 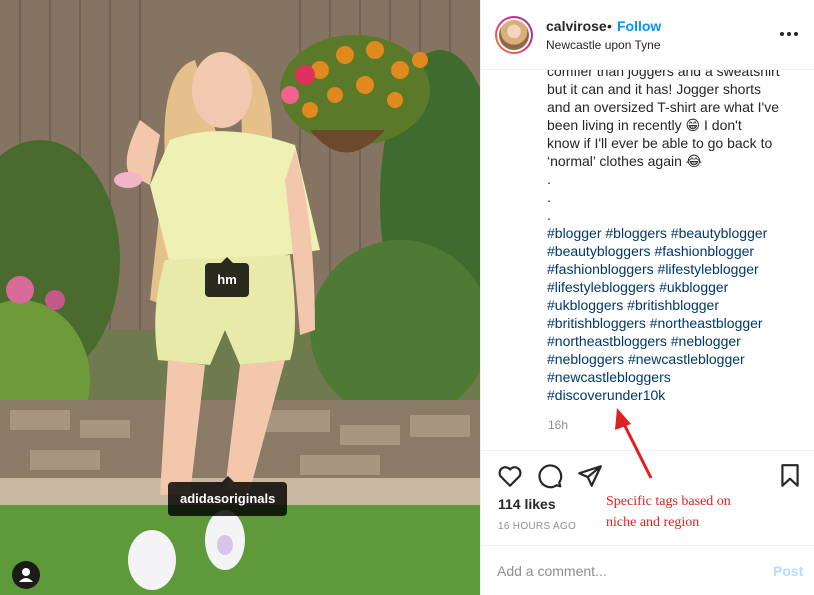 I want to click on hashtag-line: #blogger #bloggers #beautyblogger, so click(x=678, y=233).